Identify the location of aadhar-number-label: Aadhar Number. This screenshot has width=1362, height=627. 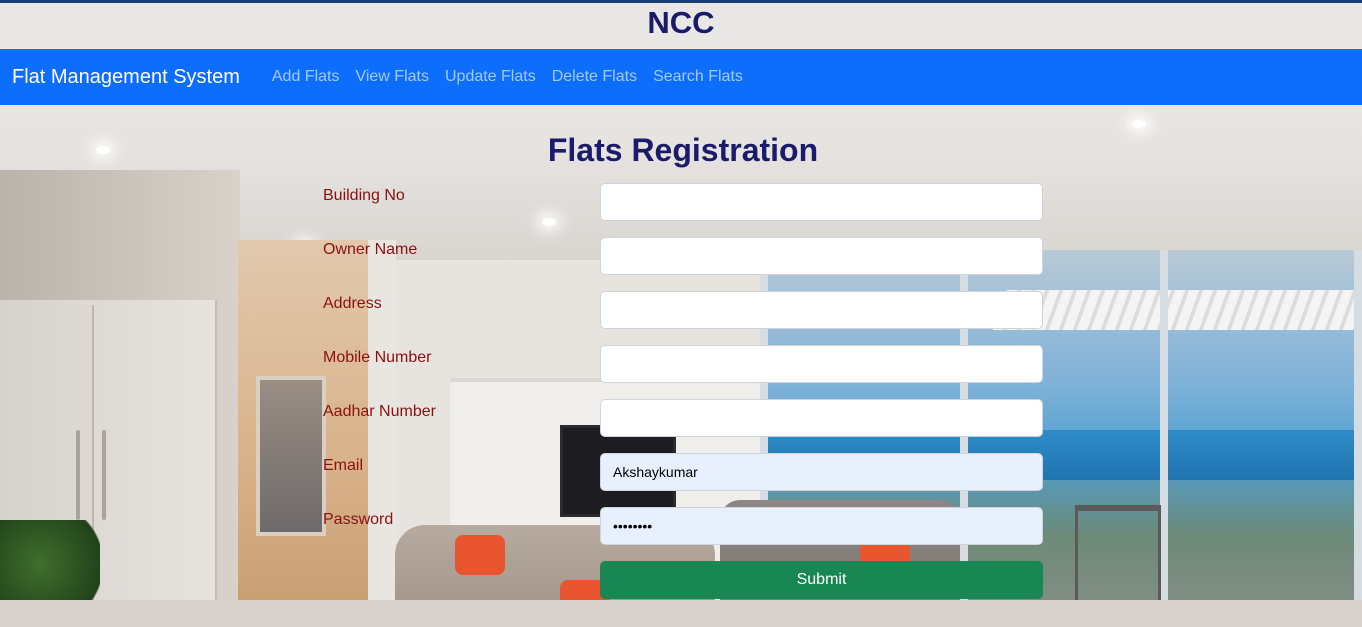
(379, 411).